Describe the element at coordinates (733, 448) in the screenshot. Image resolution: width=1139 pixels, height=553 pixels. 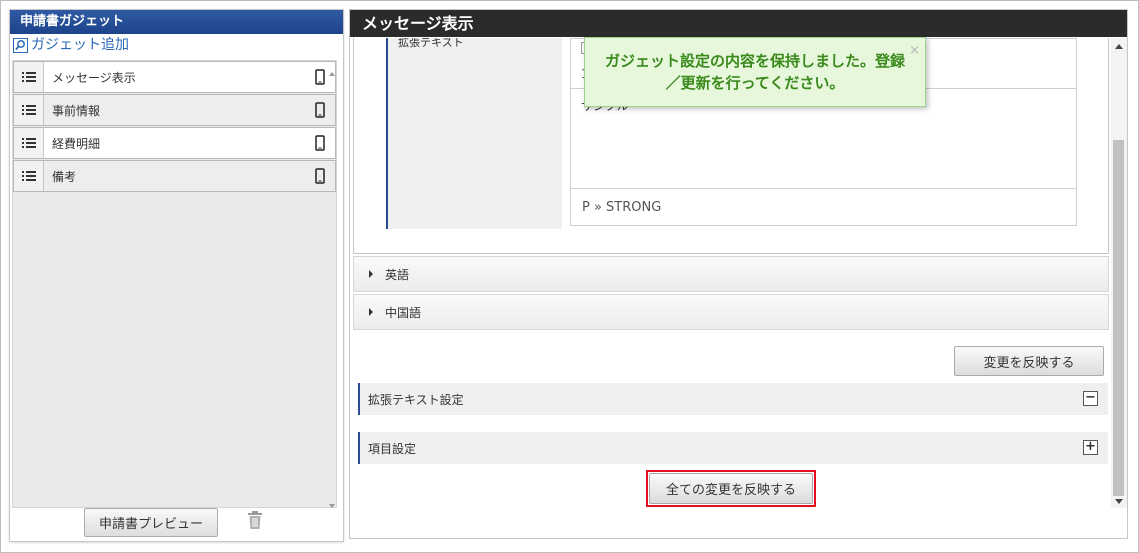
I see `section-item-settings: 項目設定 +` at that location.